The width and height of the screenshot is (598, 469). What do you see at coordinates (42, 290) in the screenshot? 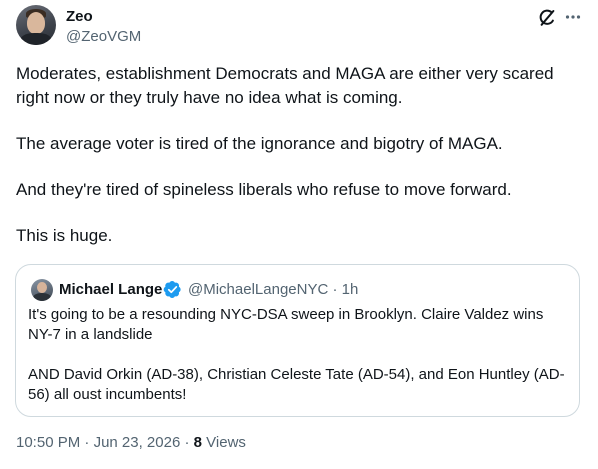
I see `quoted-author-avatar` at bounding box center [42, 290].